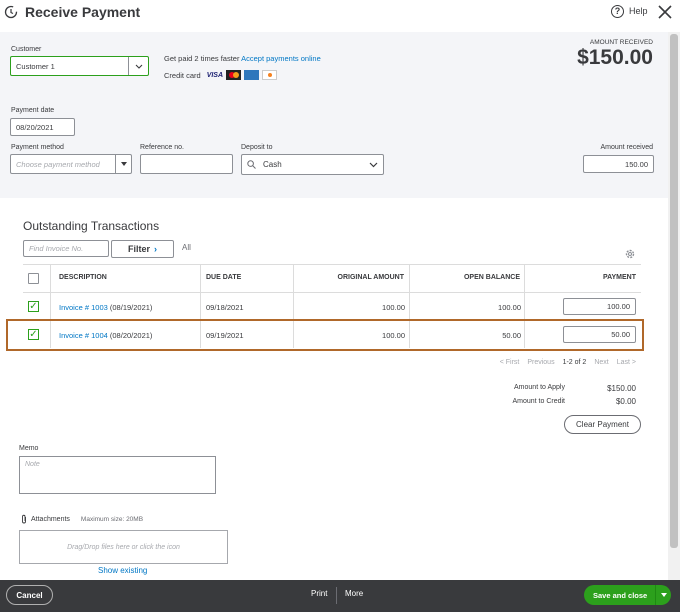 The width and height of the screenshot is (680, 612). Describe the element at coordinates (35, 66) in the screenshot. I see `customer-value: Customer 1` at that location.